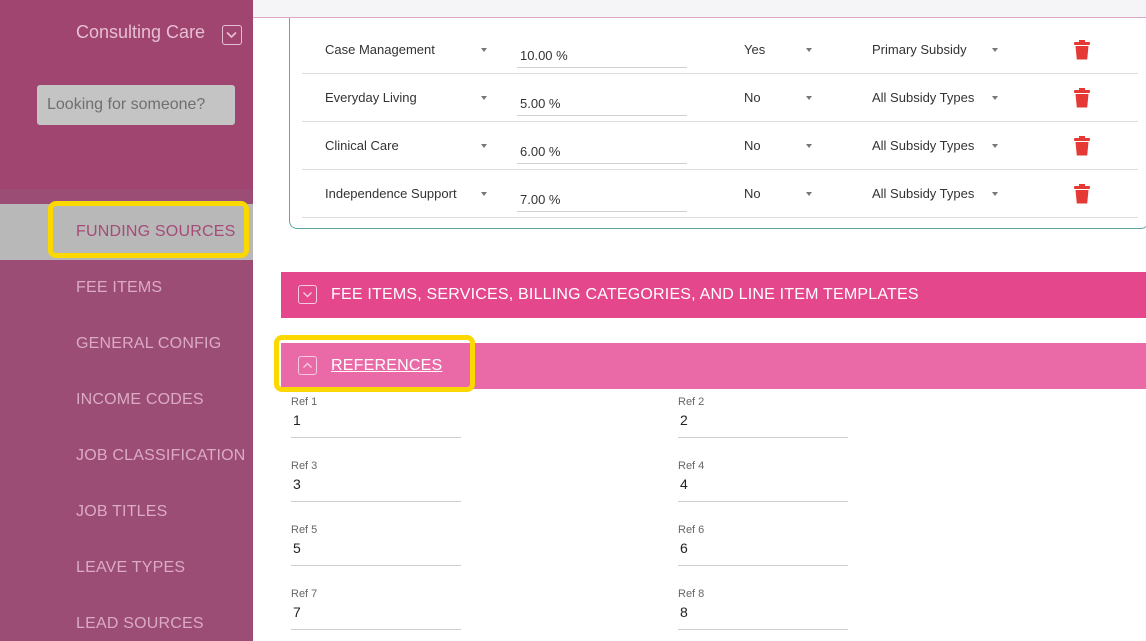 The width and height of the screenshot is (1146, 641). What do you see at coordinates (763, 417) in the screenshot?
I see `ref-2-field: Ref 2 2` at bounding box center [763, 417].